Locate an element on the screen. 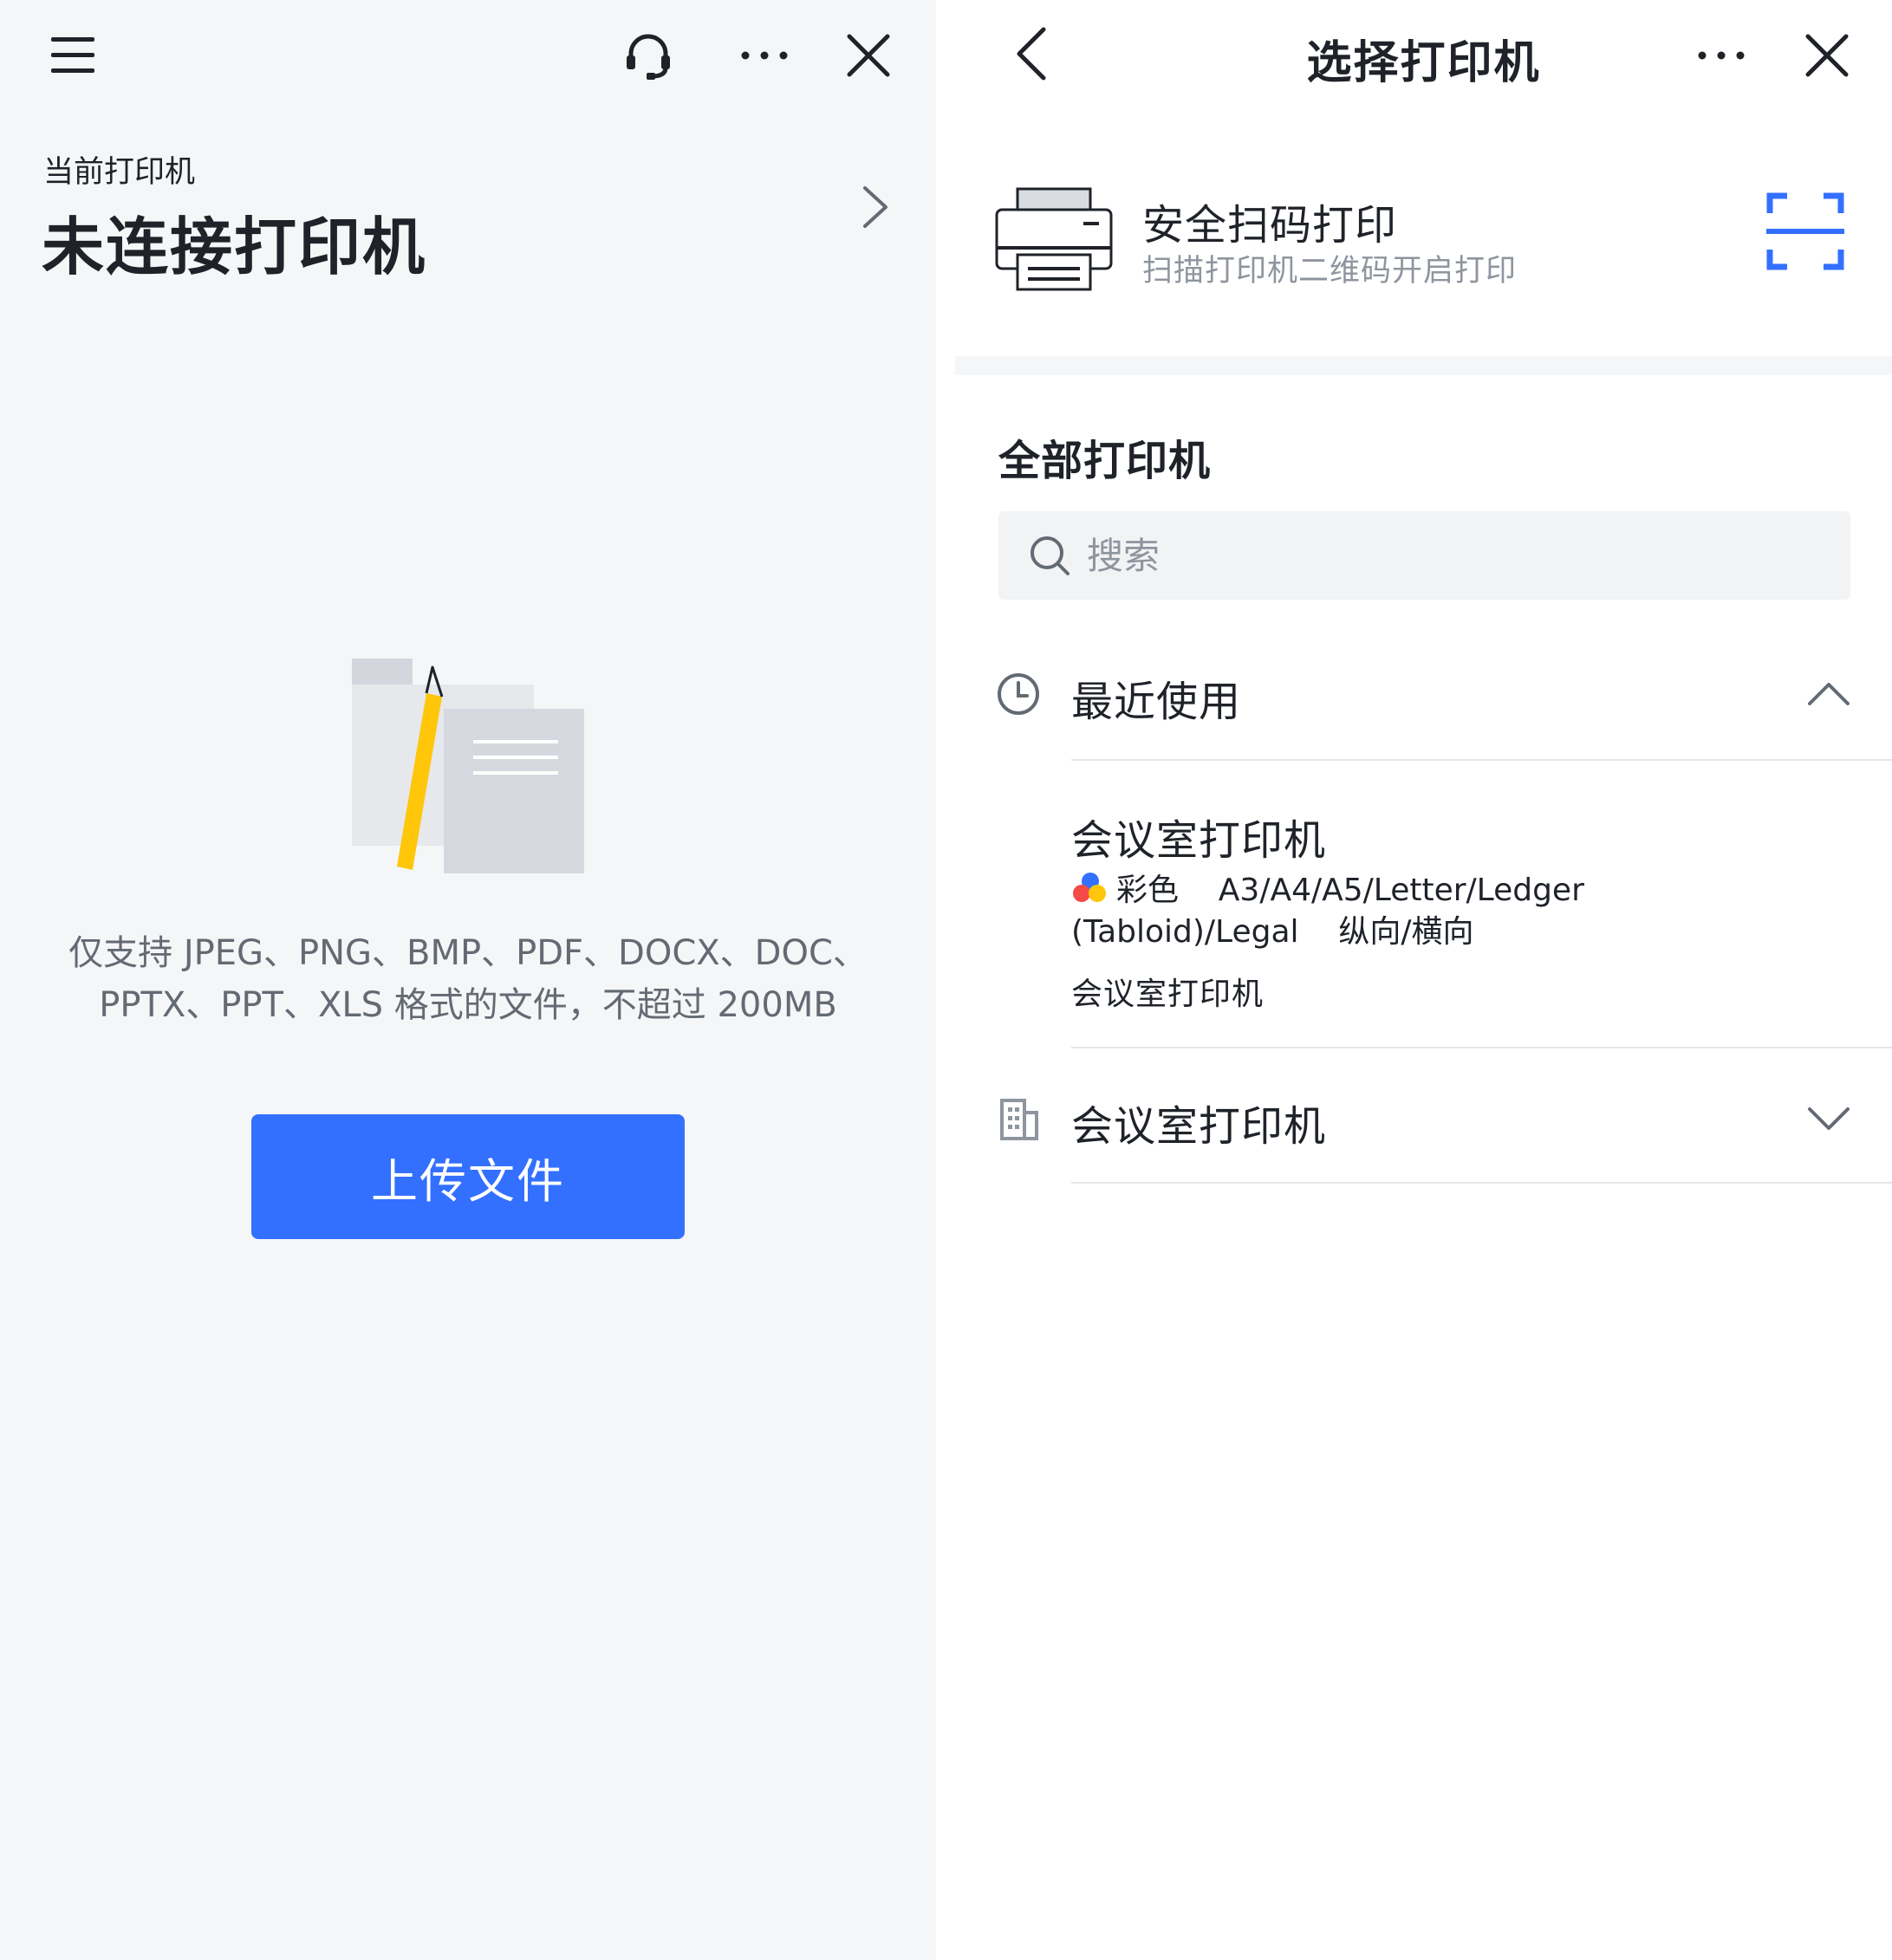 This screenshot has height=1960, width=1892. scan-print-subtitle: 扫描打印机二维码开启打印 is located at coordinates (1330, 271).